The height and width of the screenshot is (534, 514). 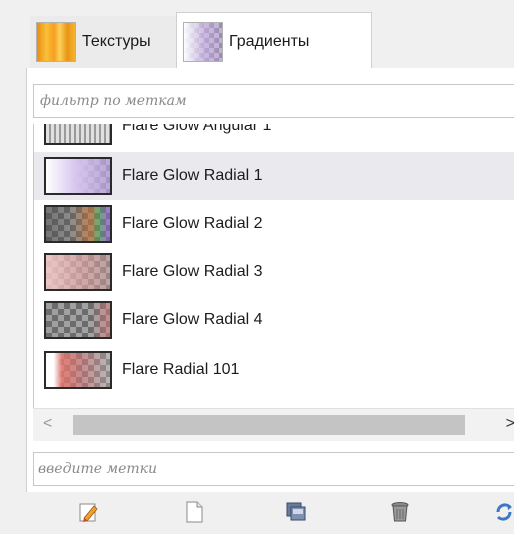 I want to click on gradient-name: Flare Glow Radial 1, so click(x=192, y=175).